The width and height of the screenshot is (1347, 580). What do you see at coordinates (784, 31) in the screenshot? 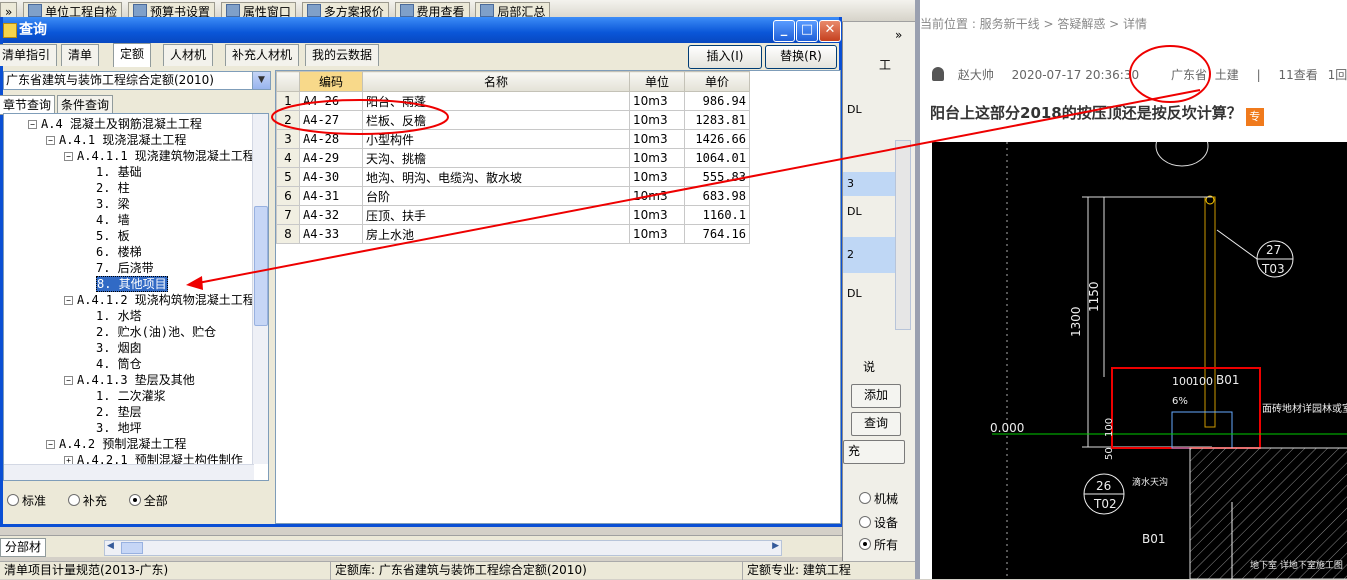
I see `minimize-button: _` at bounding box center [784, 31].